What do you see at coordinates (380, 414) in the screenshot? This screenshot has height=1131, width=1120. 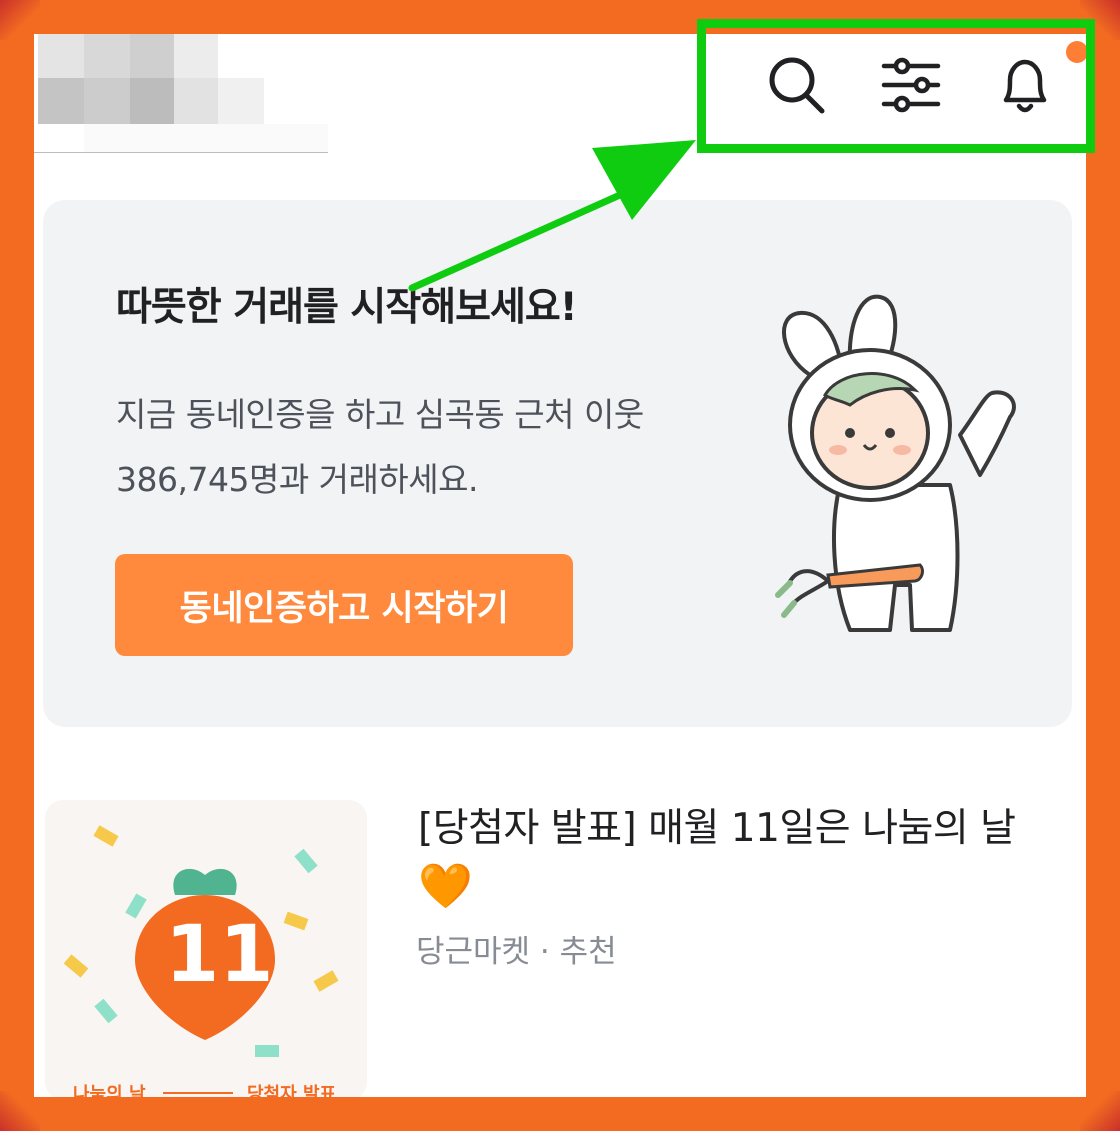 I see `banner-description-line: 지금 동네인증을 하고 심곡동 근처 이웃` at bounding box center [380, 414].